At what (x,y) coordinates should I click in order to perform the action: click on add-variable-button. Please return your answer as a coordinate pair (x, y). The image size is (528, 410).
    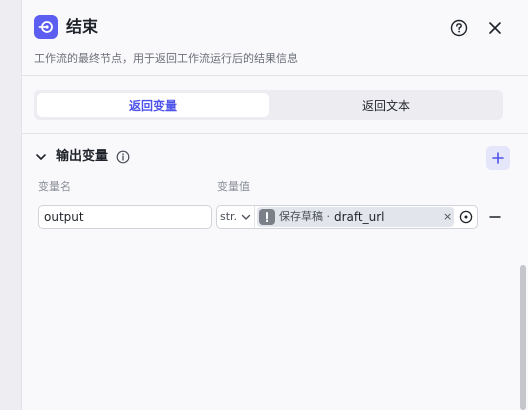
    Looking at the image, I should click on (498, 158).